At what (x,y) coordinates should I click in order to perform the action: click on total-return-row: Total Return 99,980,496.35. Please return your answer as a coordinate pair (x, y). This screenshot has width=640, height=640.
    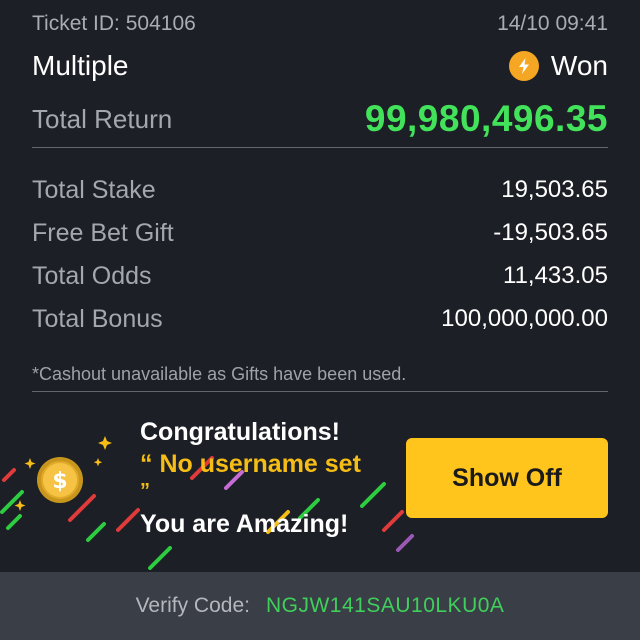
    Looking at the image, I should click on (320, 119).